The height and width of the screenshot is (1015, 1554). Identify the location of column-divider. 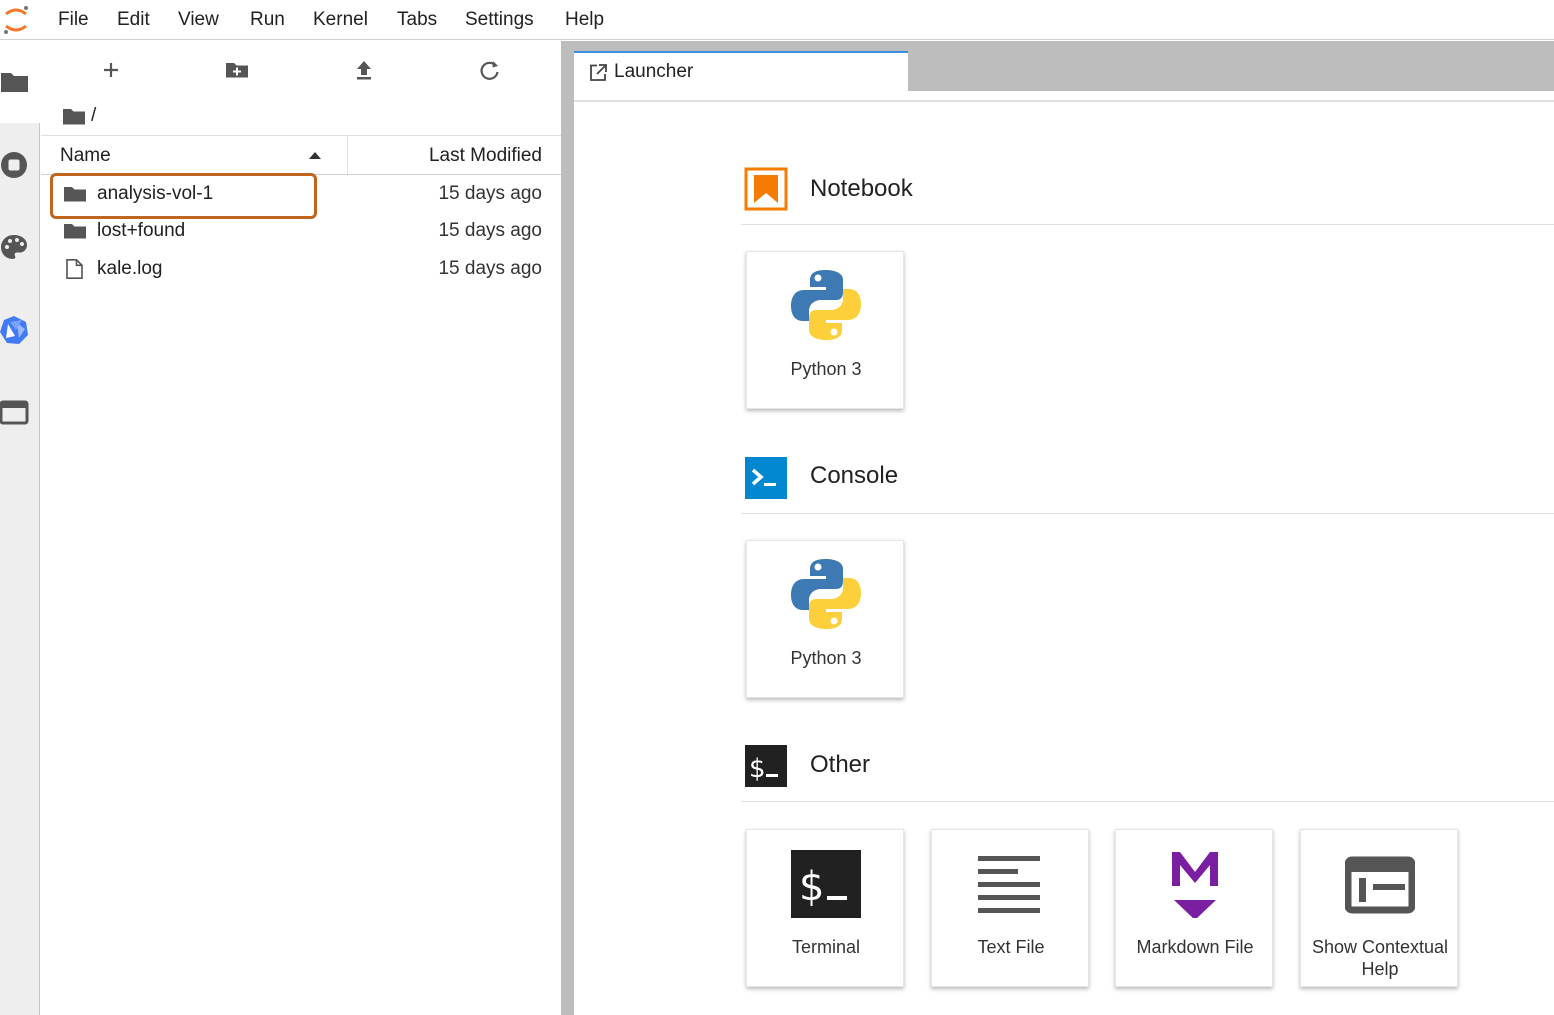
(347, 156).